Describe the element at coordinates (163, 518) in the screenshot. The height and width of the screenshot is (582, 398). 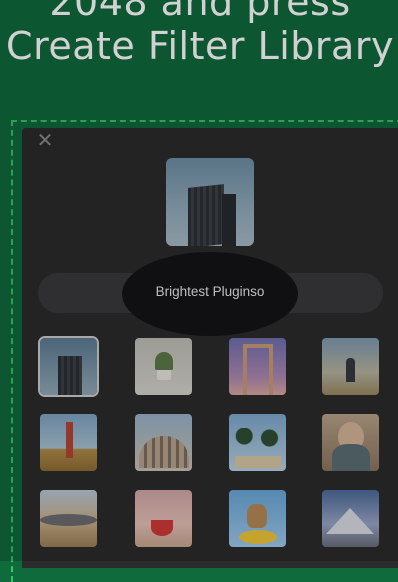
I see `thumb-drink` at that location.